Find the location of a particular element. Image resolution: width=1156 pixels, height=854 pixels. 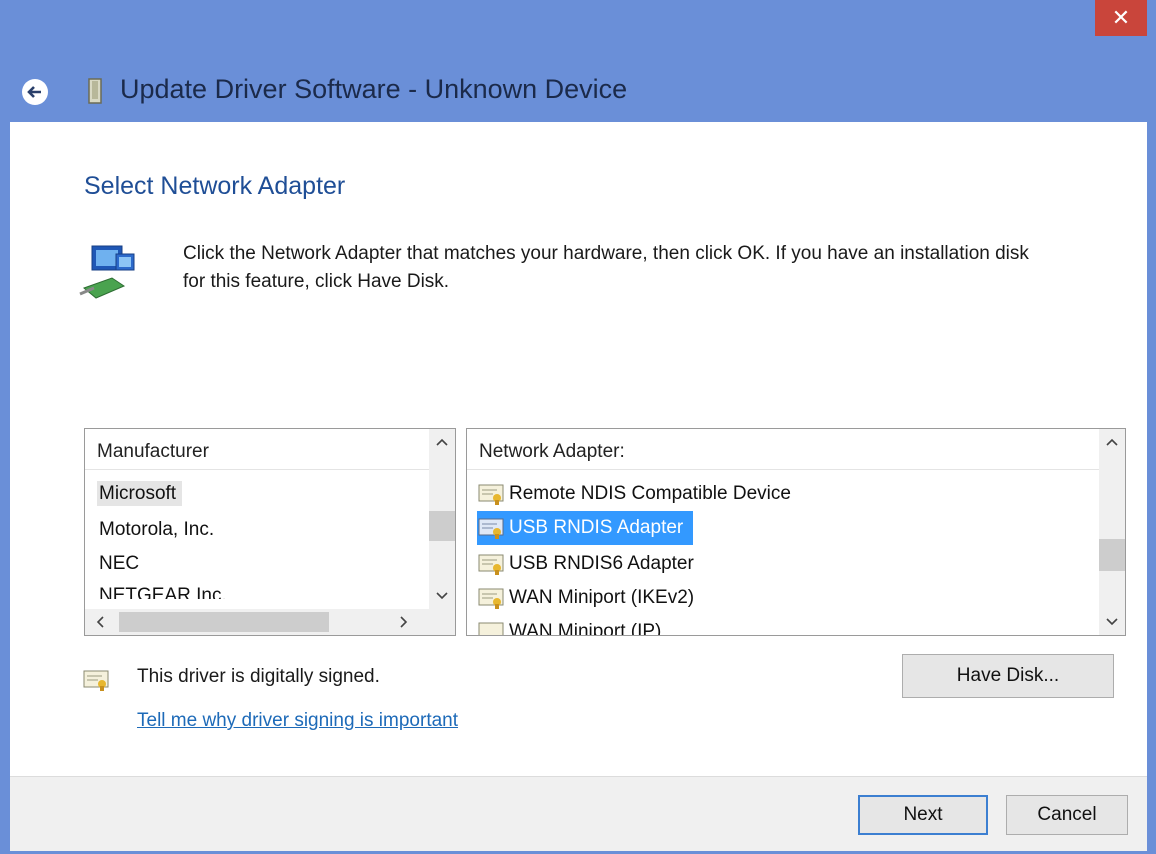

title-bar: Update Driver Software - Unknown Device is located at coordinates (578, 91).